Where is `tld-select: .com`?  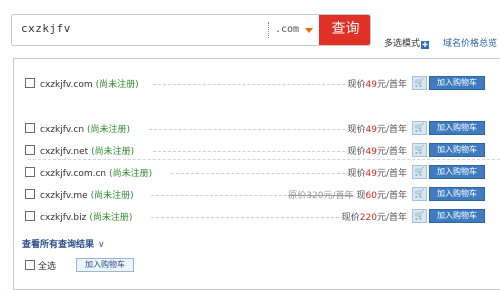
tld-select: .com is located at coordinates (287, 29).